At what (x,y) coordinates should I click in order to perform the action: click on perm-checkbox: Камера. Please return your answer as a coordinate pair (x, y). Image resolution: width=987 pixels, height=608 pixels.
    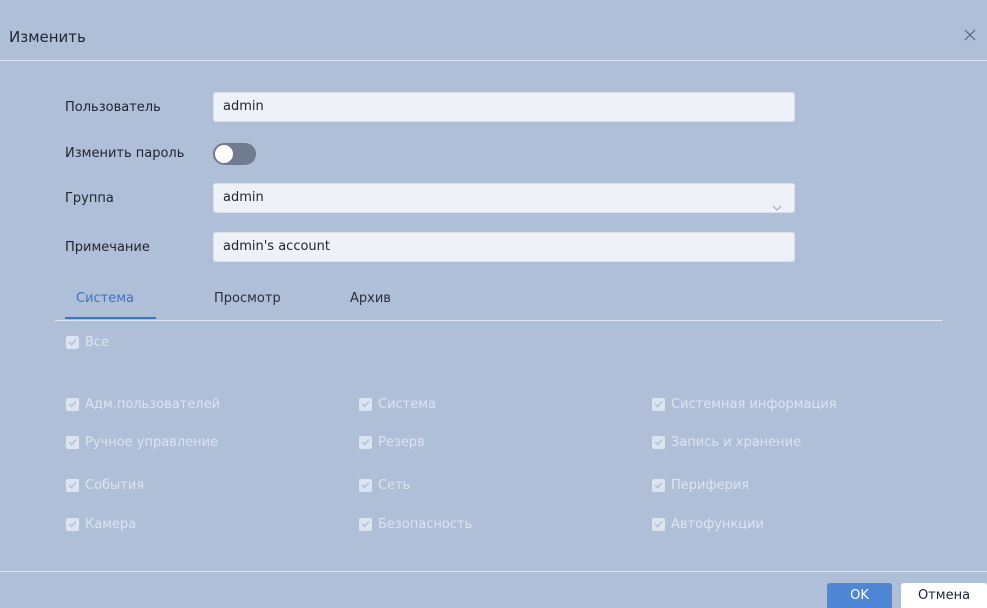
    Looking at the image, I should click on (101, 524).